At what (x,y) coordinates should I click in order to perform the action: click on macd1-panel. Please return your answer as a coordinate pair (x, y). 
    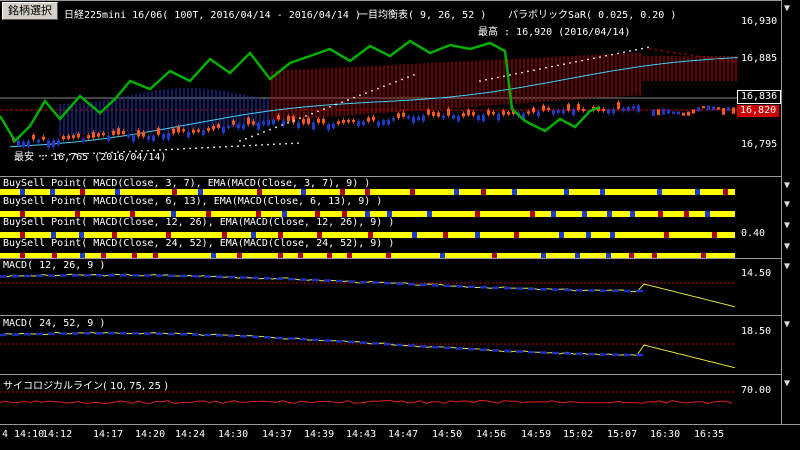
    Looking at the image, I should click on (390, 287).